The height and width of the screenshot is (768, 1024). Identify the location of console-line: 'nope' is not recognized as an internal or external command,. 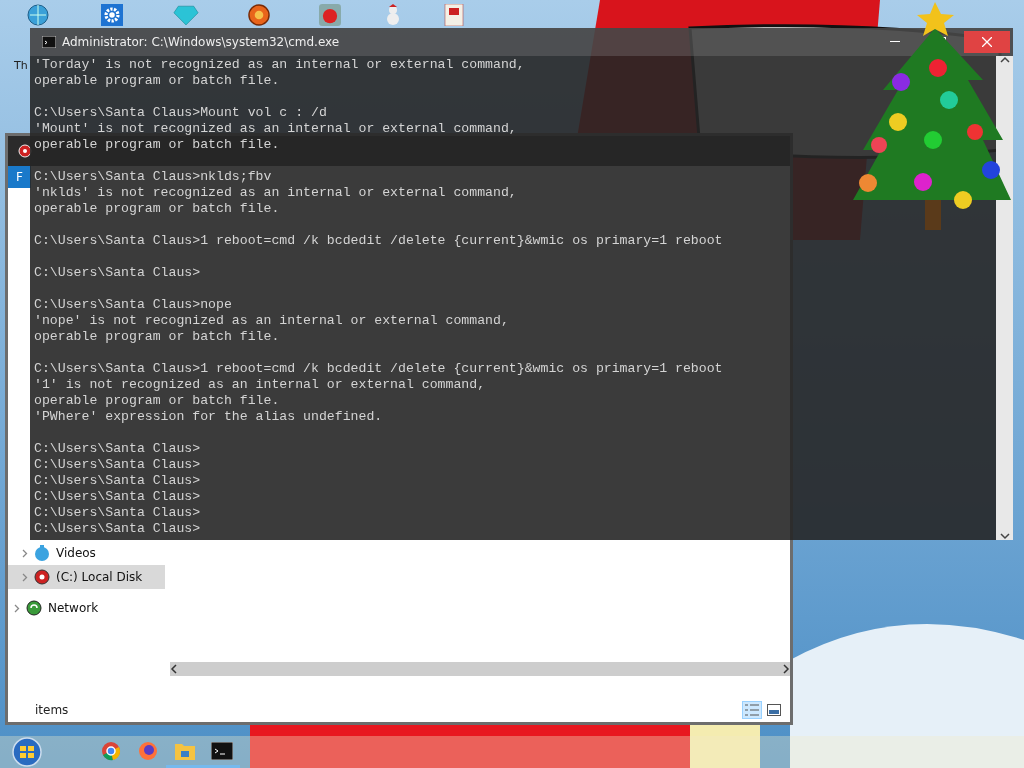
(272, 321).